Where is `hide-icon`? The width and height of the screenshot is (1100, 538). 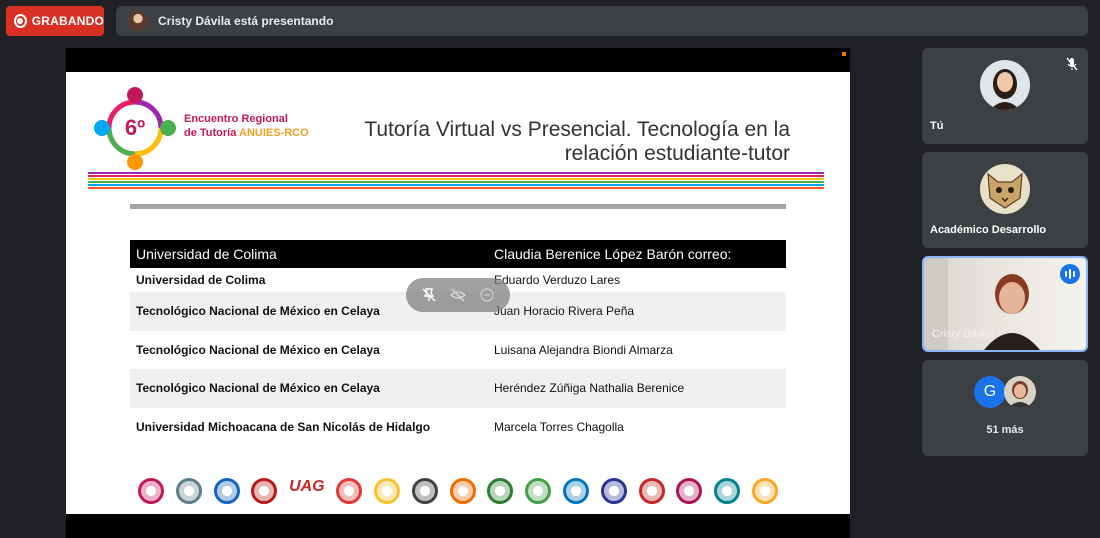
hide-icon is located at coordinates (457, 295).